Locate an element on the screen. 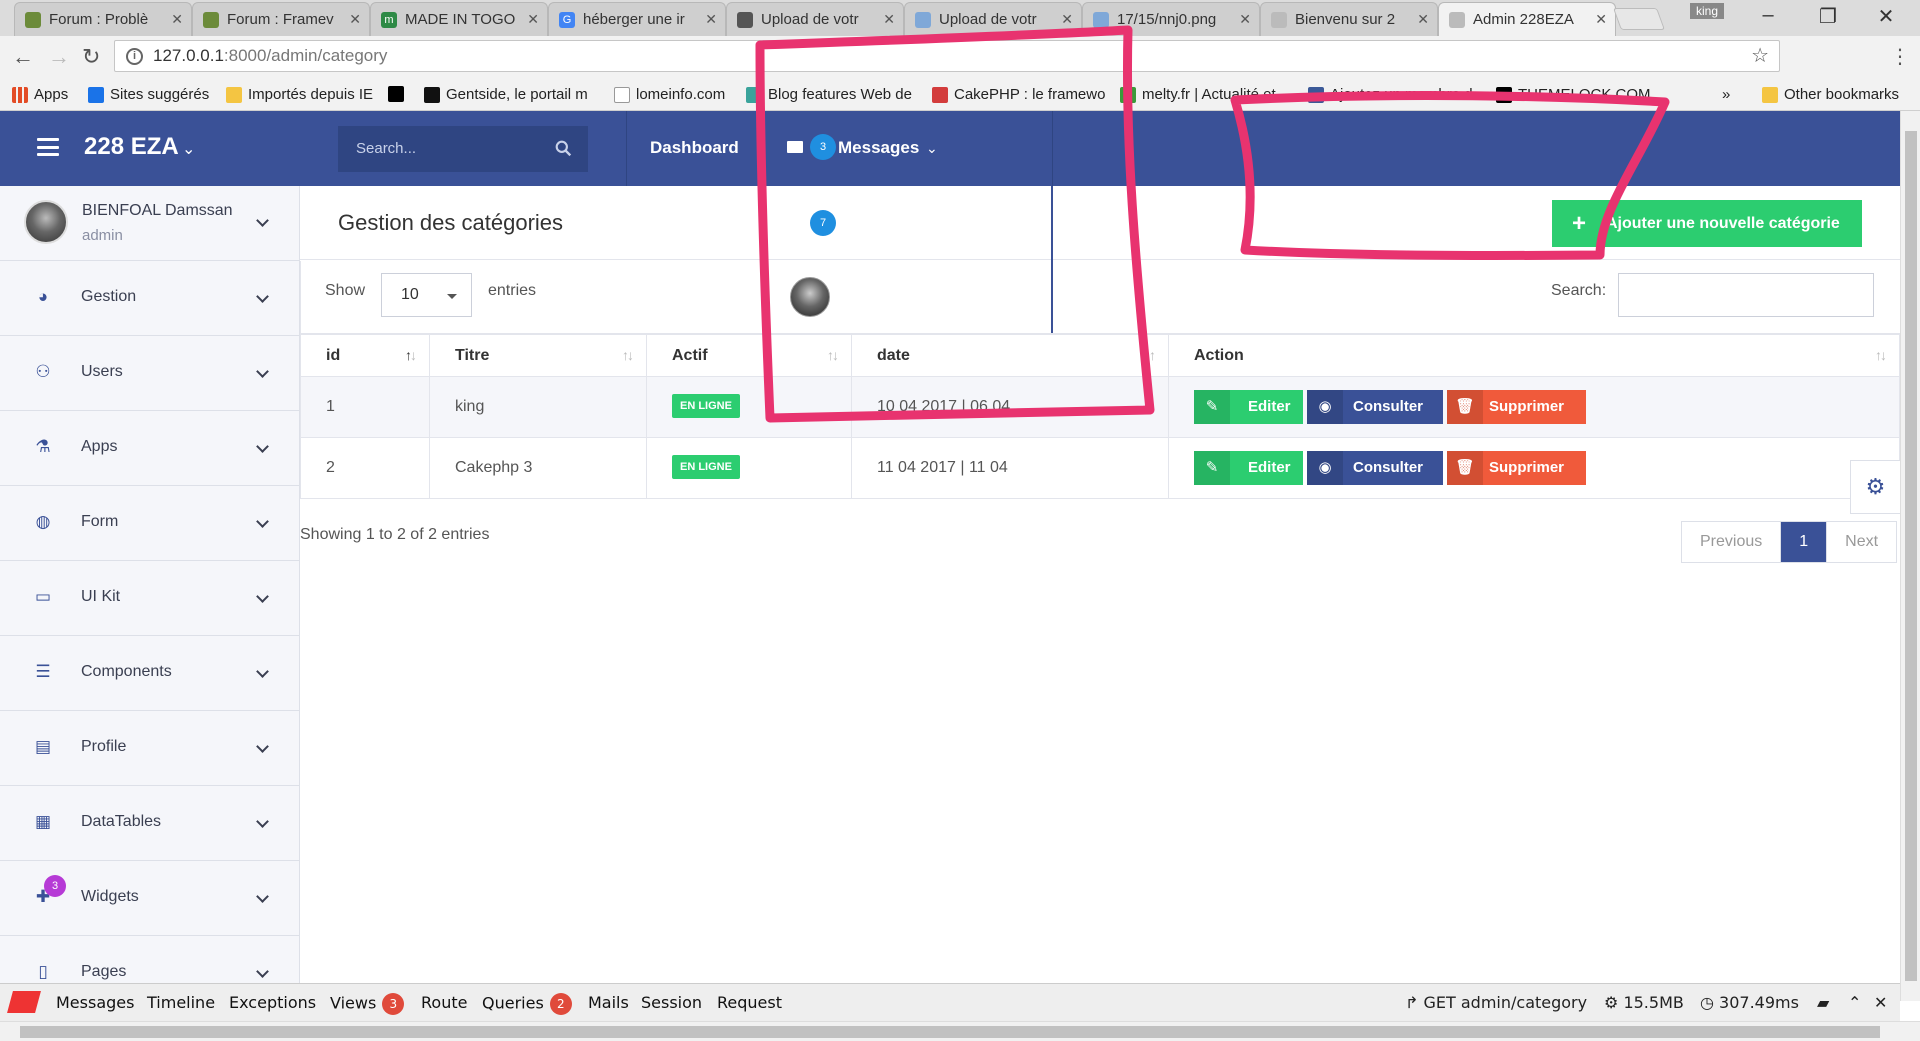 The width and height of the screenshot is (1920, 1041). bookmarks-more: » is located at coordinates (1726, 94).